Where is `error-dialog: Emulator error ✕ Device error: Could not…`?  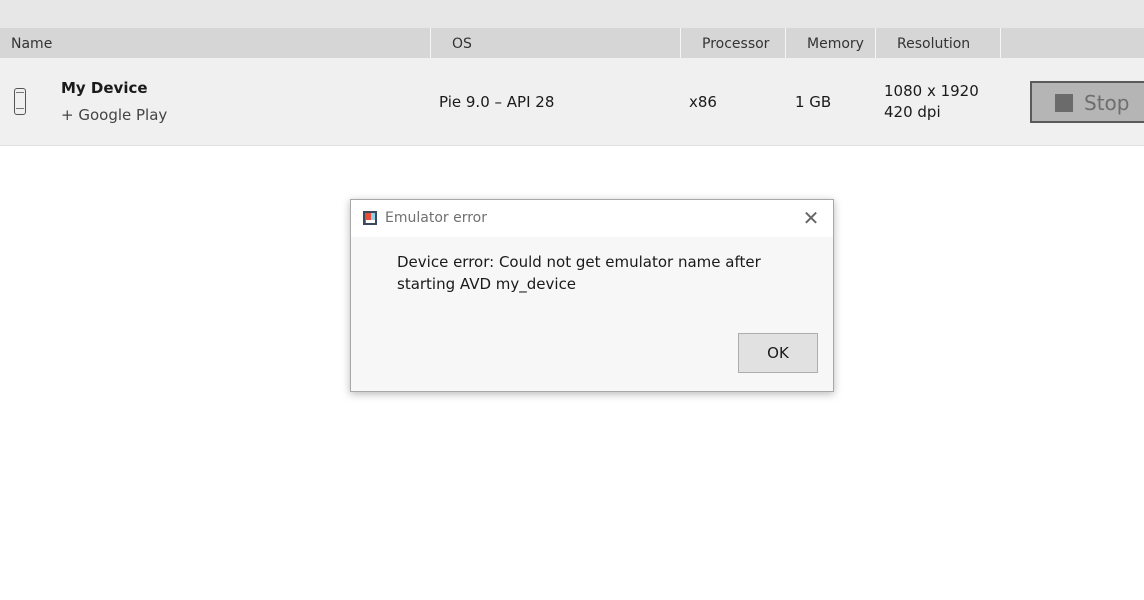
error-dialog: Emulator error ✕ Device error: Could not… is located at coordinates (592, 295).